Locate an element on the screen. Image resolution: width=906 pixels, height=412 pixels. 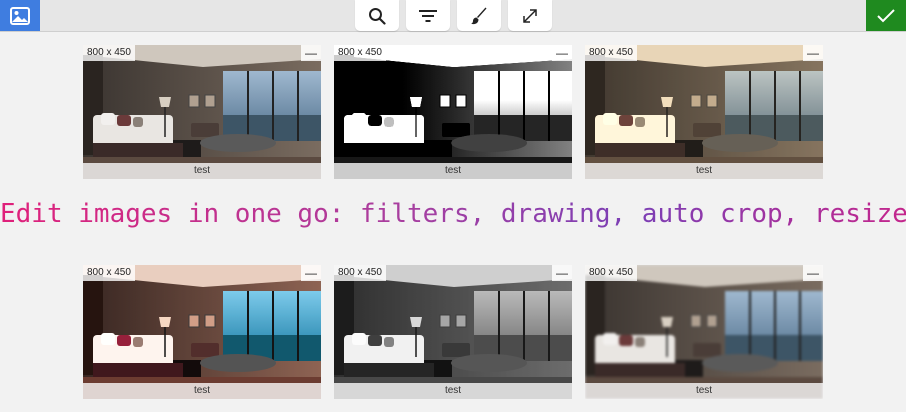
brush-icon is located at coordinates (479, 15).